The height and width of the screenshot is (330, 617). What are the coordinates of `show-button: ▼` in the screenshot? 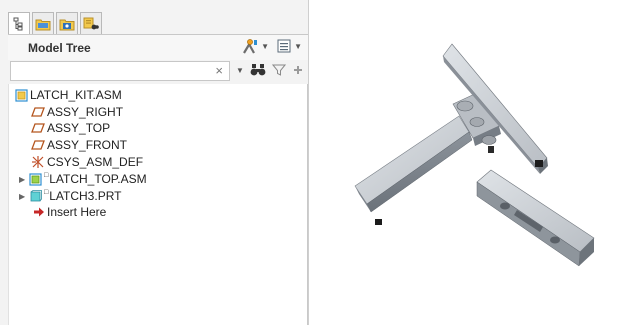 It's located at (289, 46).